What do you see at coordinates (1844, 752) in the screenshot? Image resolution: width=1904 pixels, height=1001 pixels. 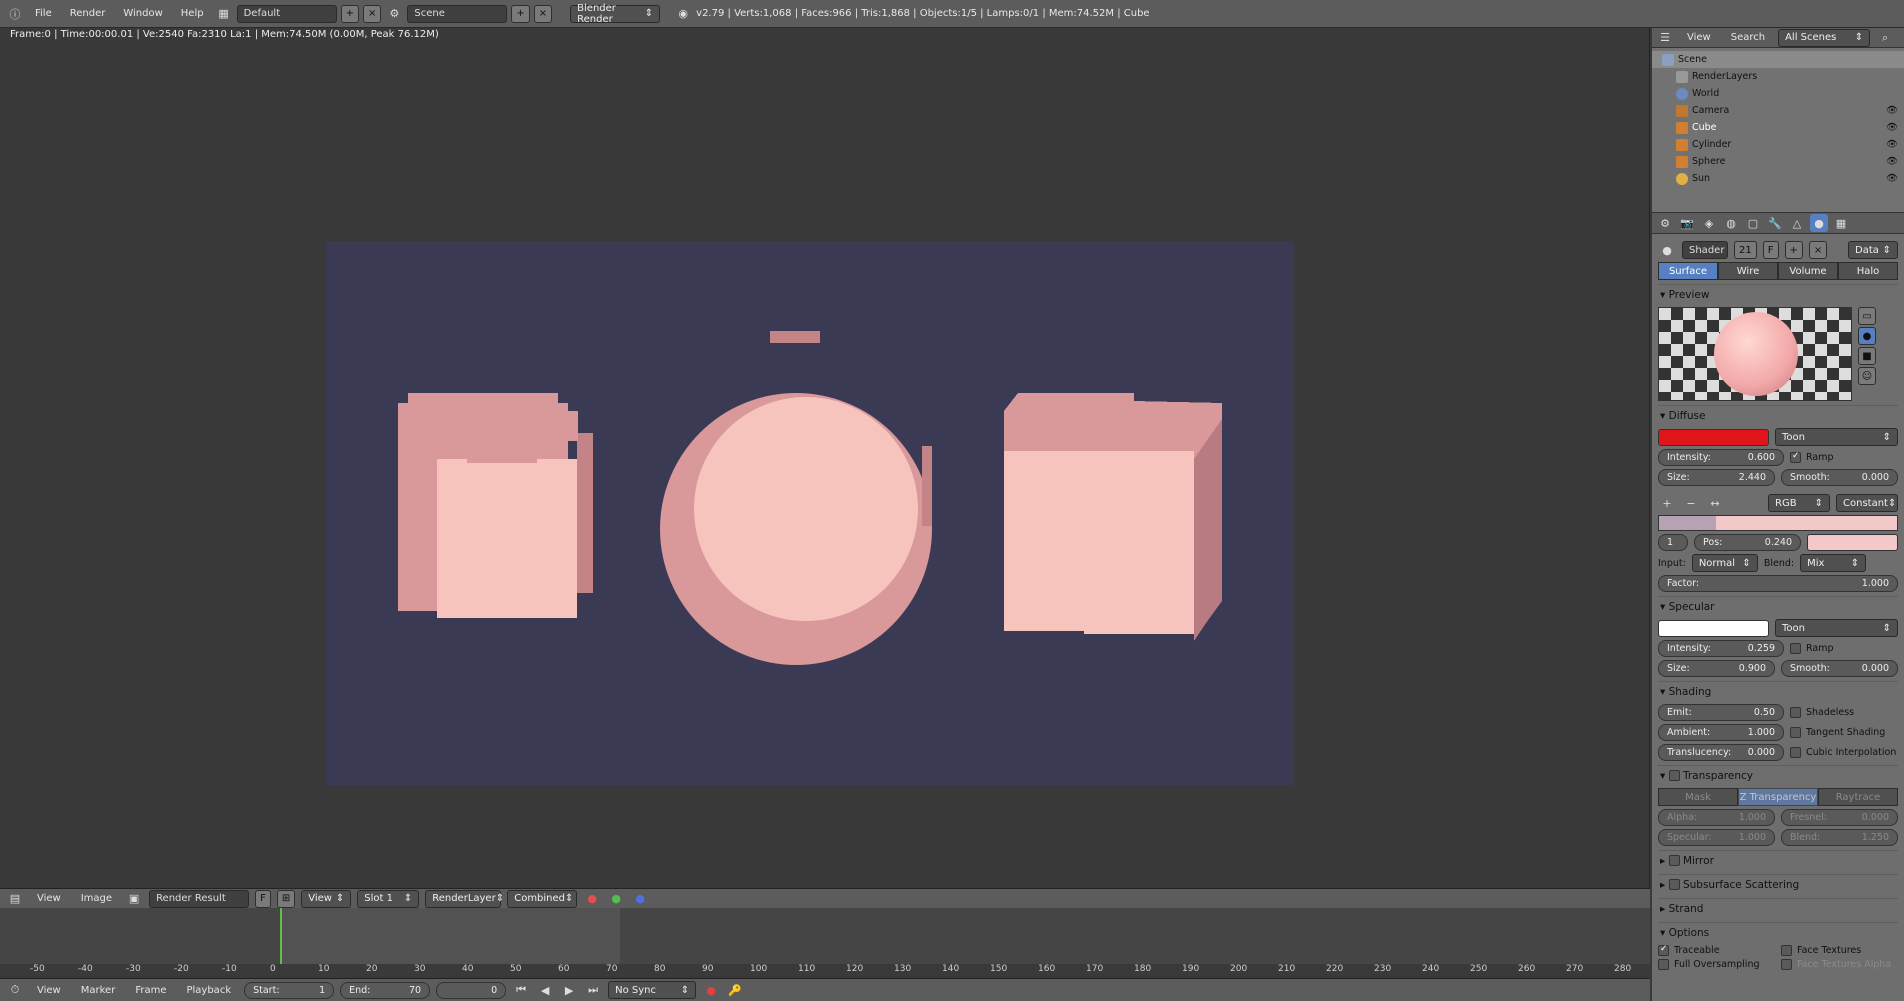 I see `cubic-interpolation-checkbox: Cubic Interpolation` at bounding box center [1844, 752].